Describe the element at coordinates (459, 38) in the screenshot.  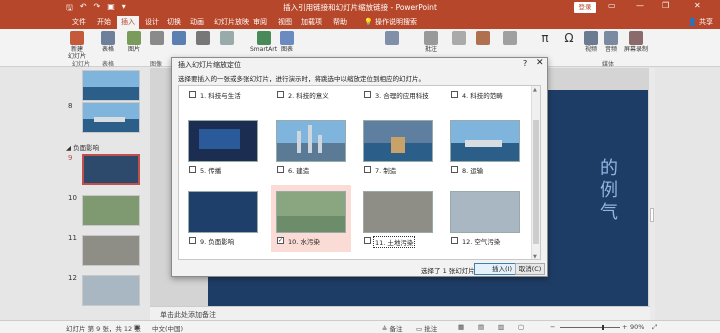
I see `textbox-button` at that location.